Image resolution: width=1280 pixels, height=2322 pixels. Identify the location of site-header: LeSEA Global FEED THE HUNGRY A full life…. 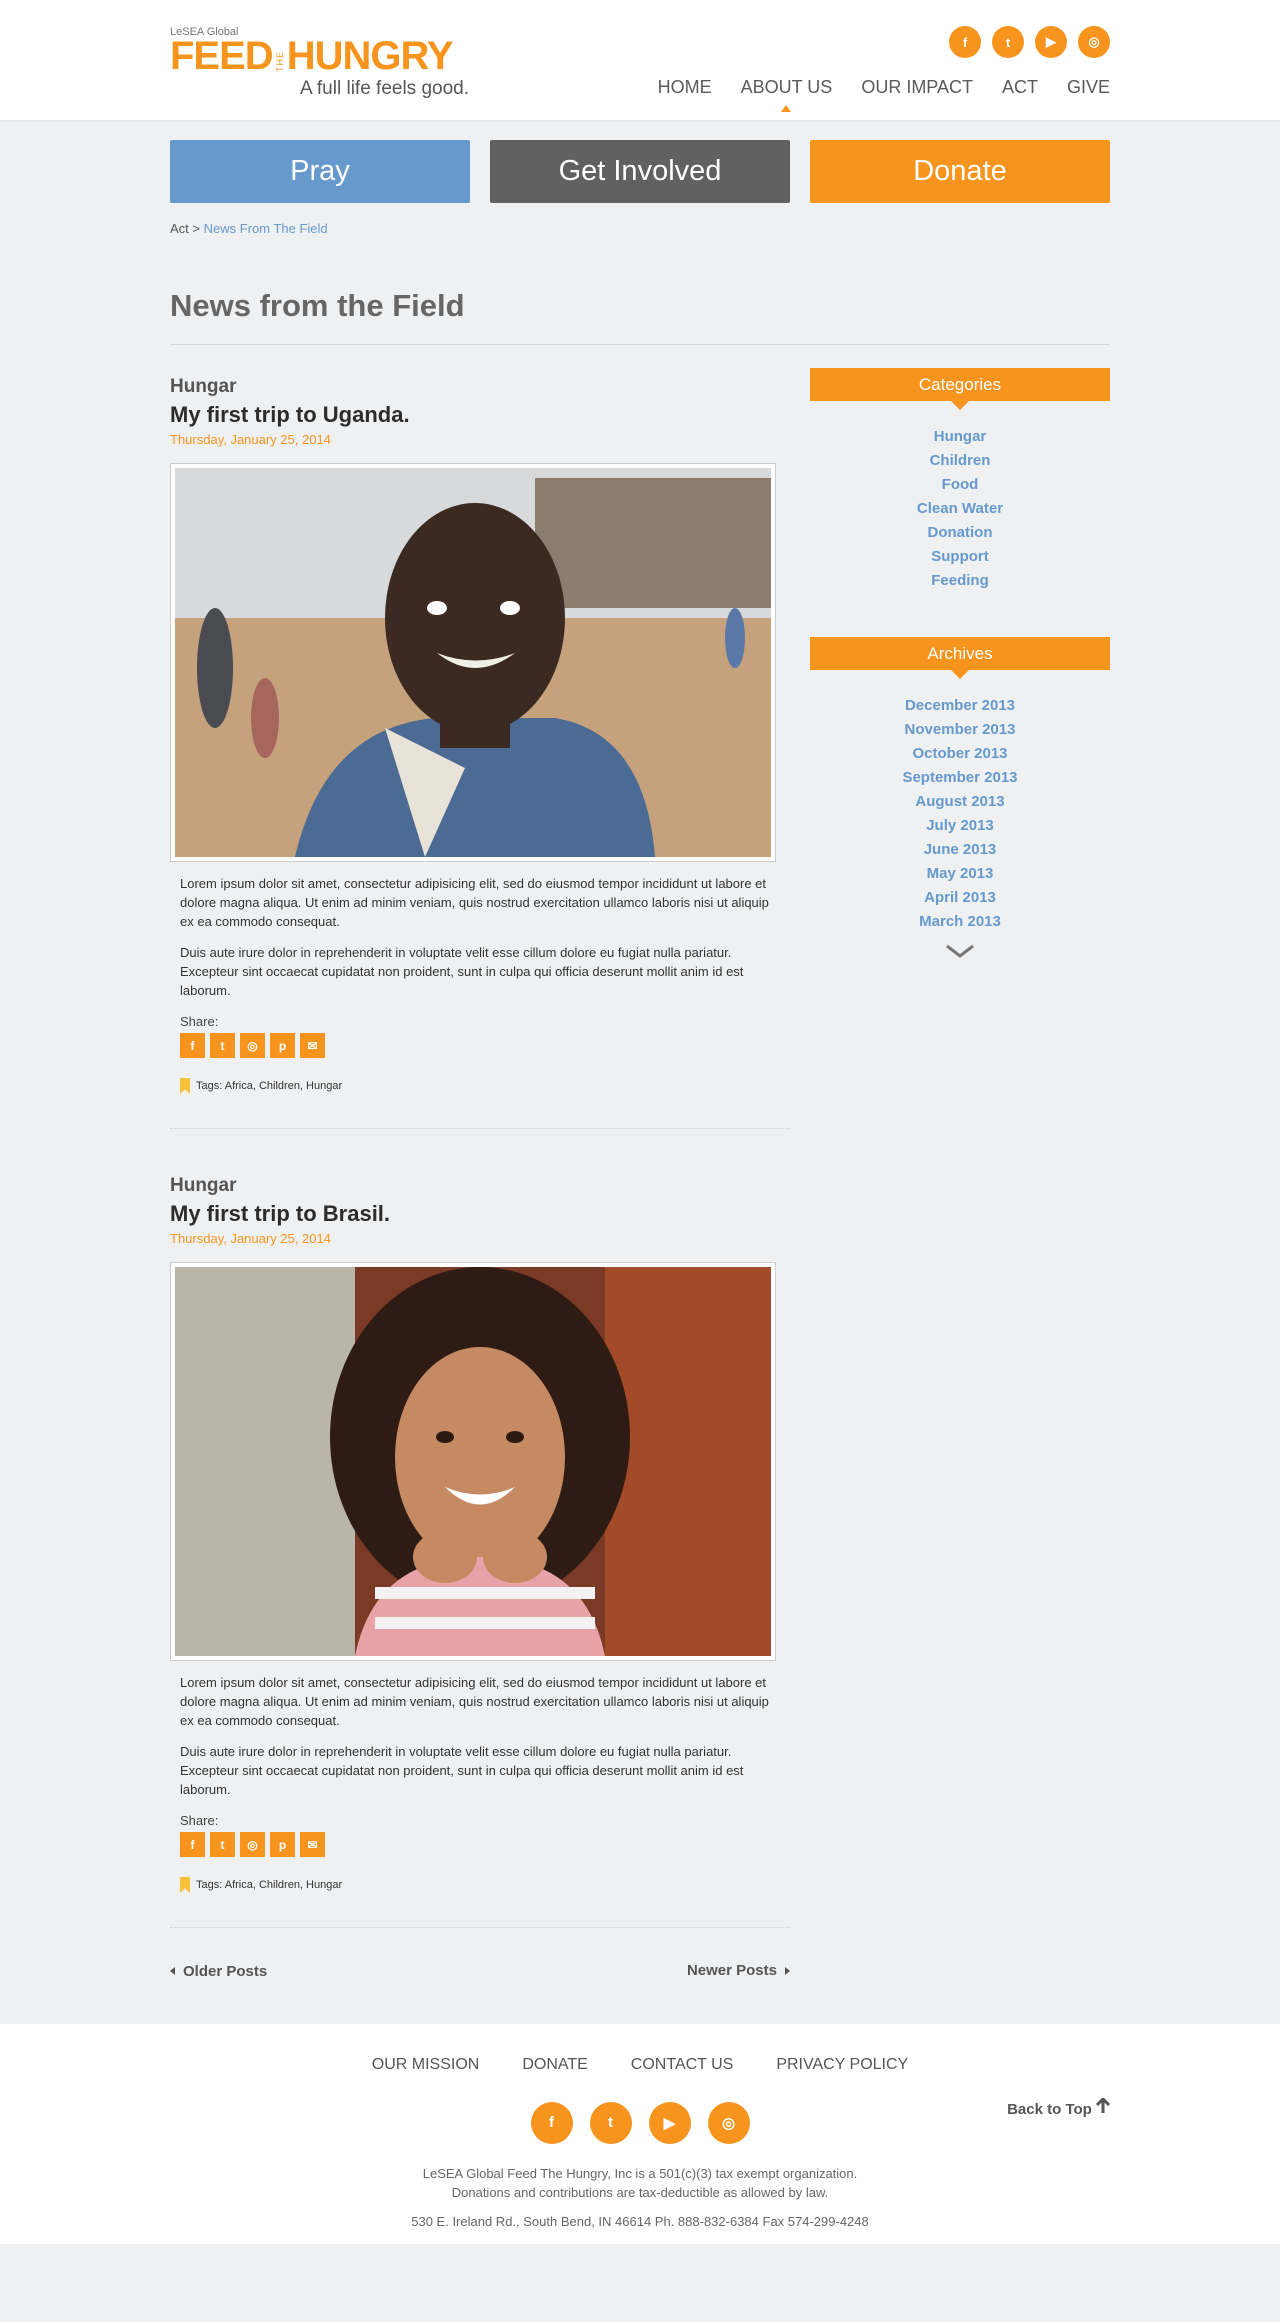
(640, 60).